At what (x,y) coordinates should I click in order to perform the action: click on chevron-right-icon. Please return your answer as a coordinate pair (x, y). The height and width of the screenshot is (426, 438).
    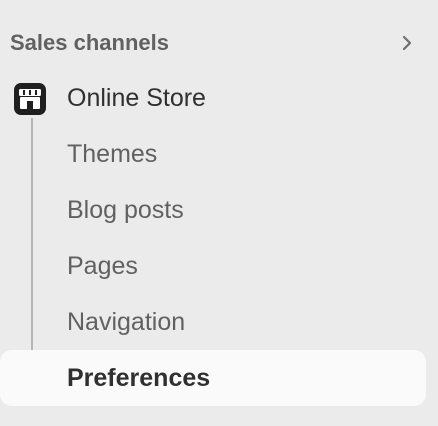
    Looking at the image, I should click on (407, 43).